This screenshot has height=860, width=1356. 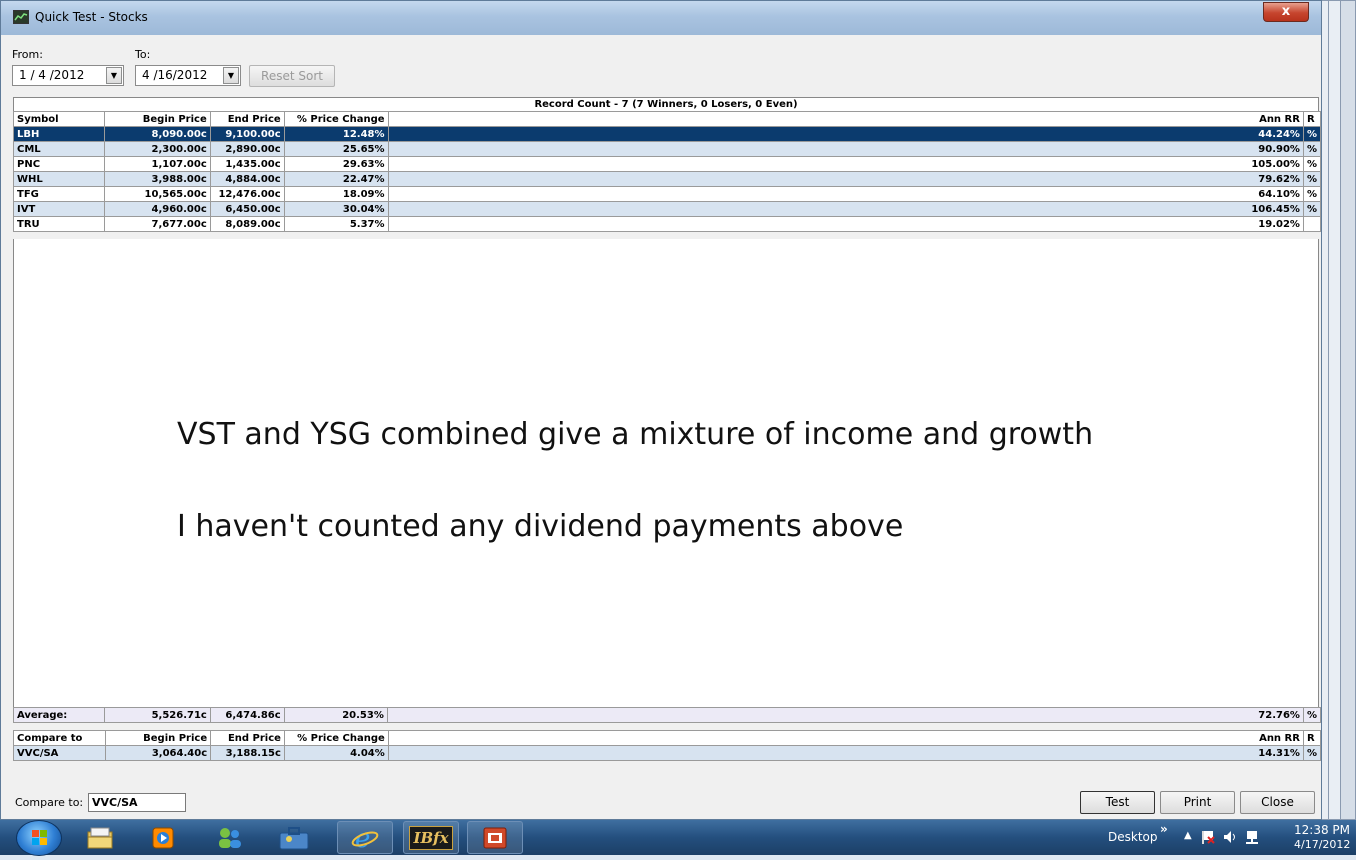 I want to click on cell-end: 8,089.00c, so click(x=247, y=224).